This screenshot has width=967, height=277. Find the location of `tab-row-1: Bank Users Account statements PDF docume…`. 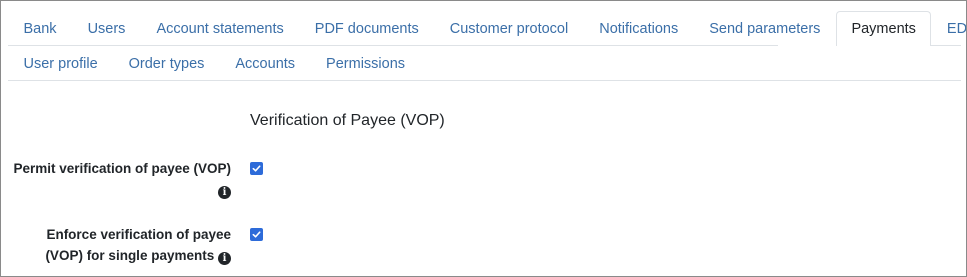

tab-row-1: Bank Users Account statements PDF docume… is located at coordinates (487, 28).